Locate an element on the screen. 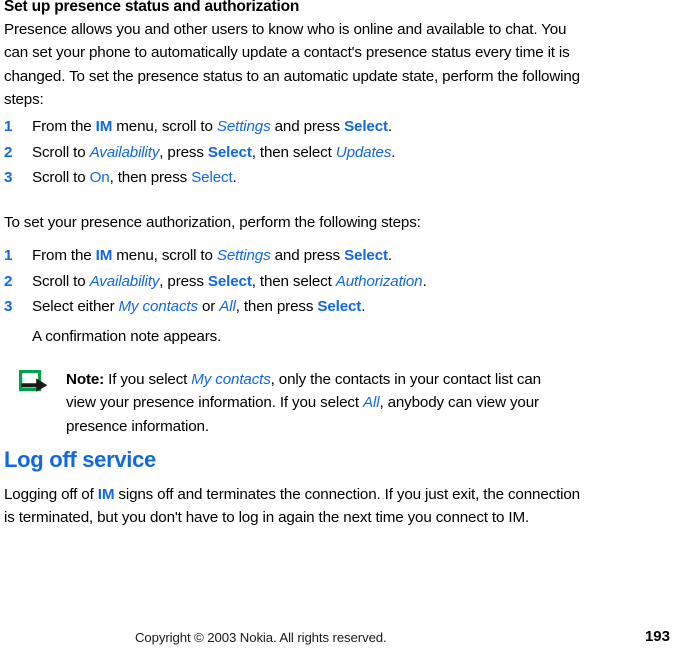 The width and height of the screenshot is (674, 649). step-3-run-4: , then press is located at coordinates (276, 306).